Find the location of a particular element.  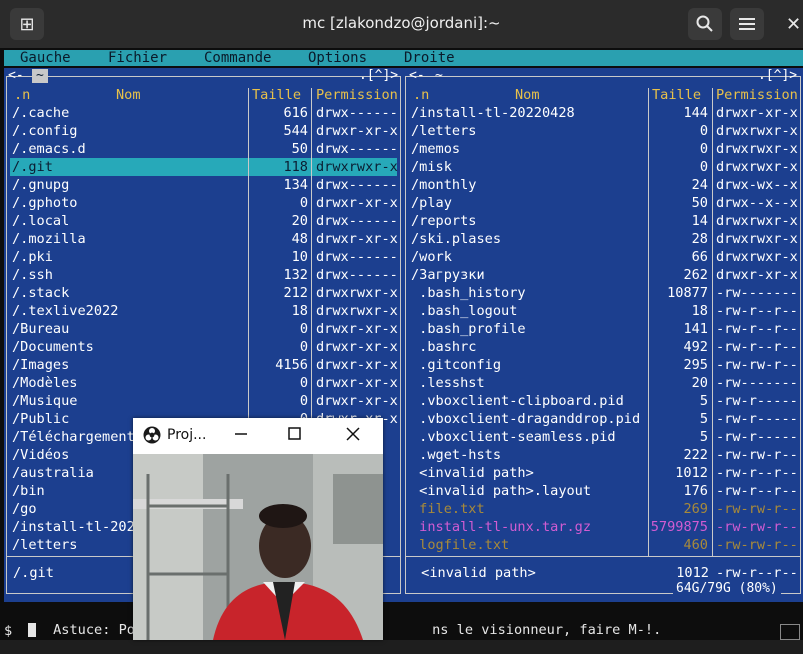

close-window-button: ✕ is located at coordinates (793, 24).